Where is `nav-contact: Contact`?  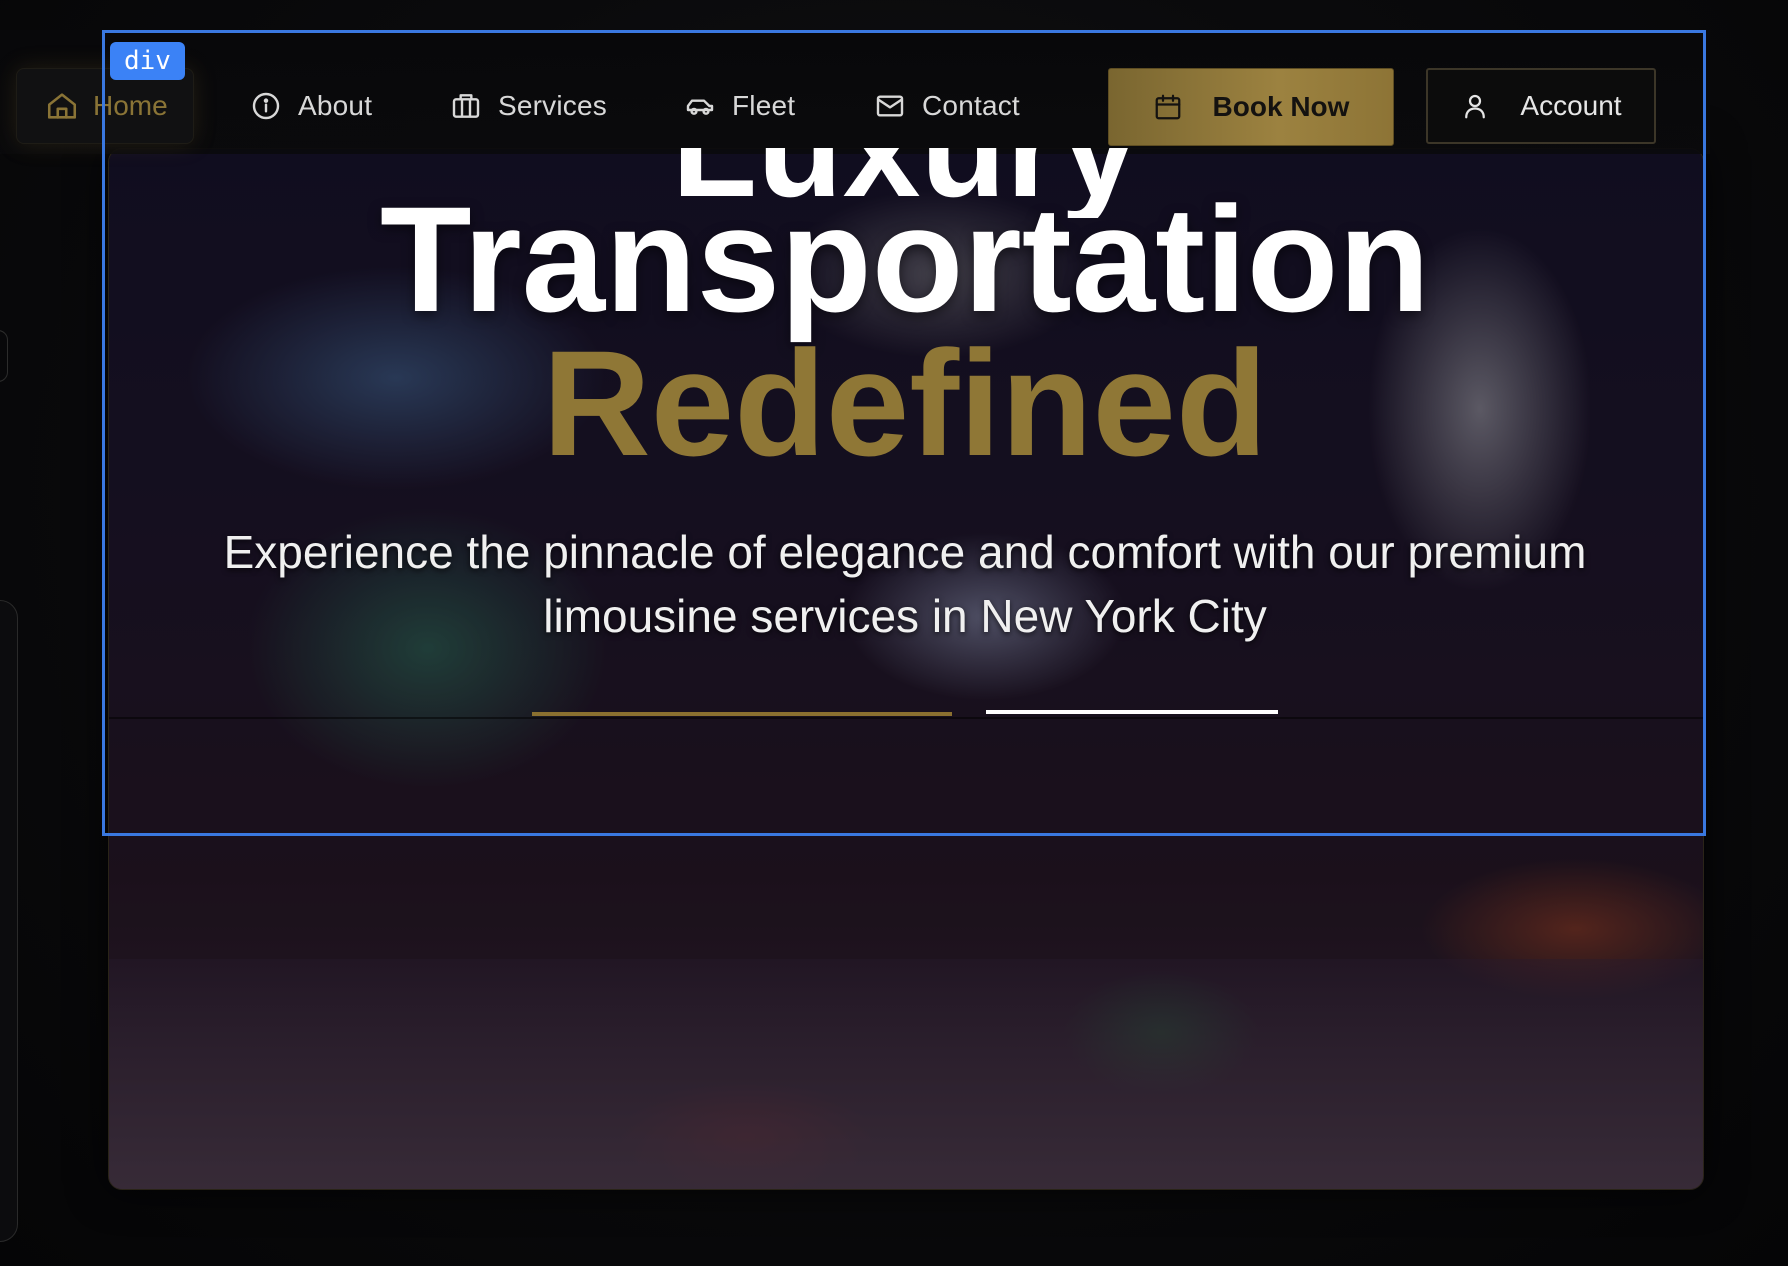
nav-contact: Contact is located at coordinates (947, 106).